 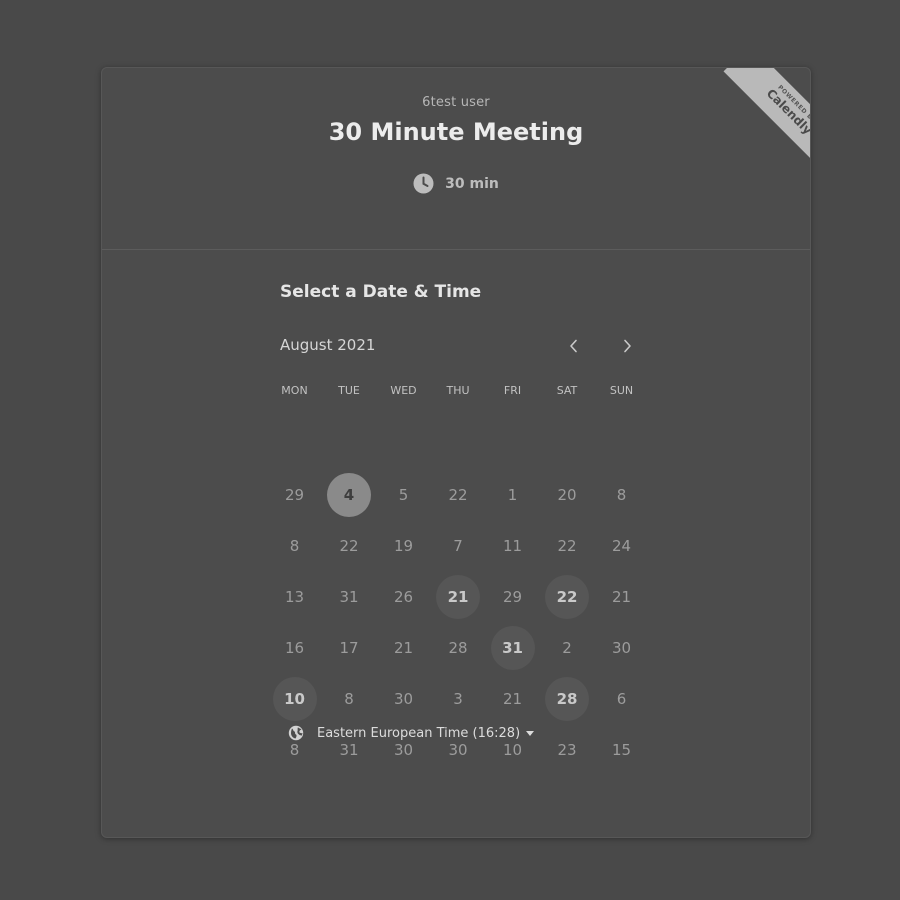 I want to click on calendar-day-available: 22, so click(x=567, y=597).